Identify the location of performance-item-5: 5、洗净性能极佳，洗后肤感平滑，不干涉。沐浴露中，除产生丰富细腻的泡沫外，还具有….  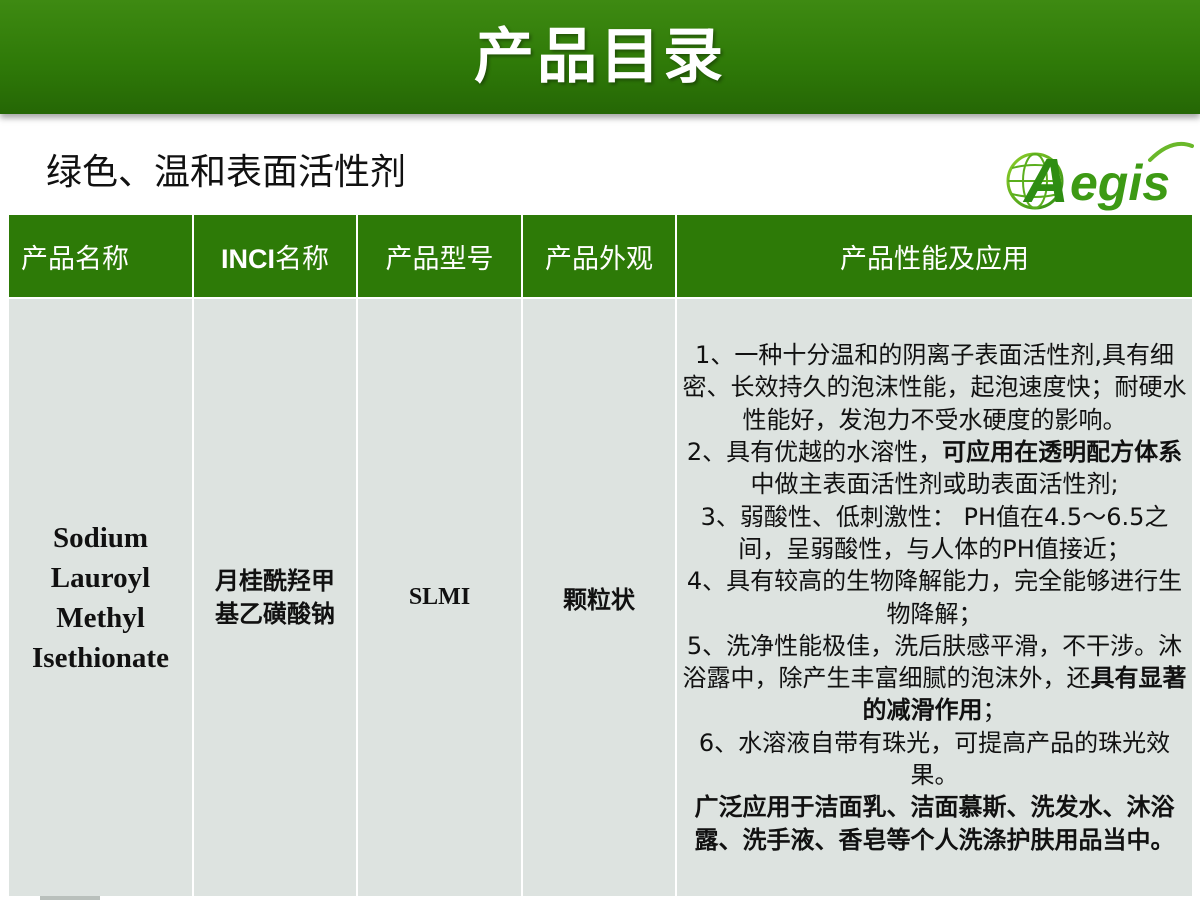
(934, 678).